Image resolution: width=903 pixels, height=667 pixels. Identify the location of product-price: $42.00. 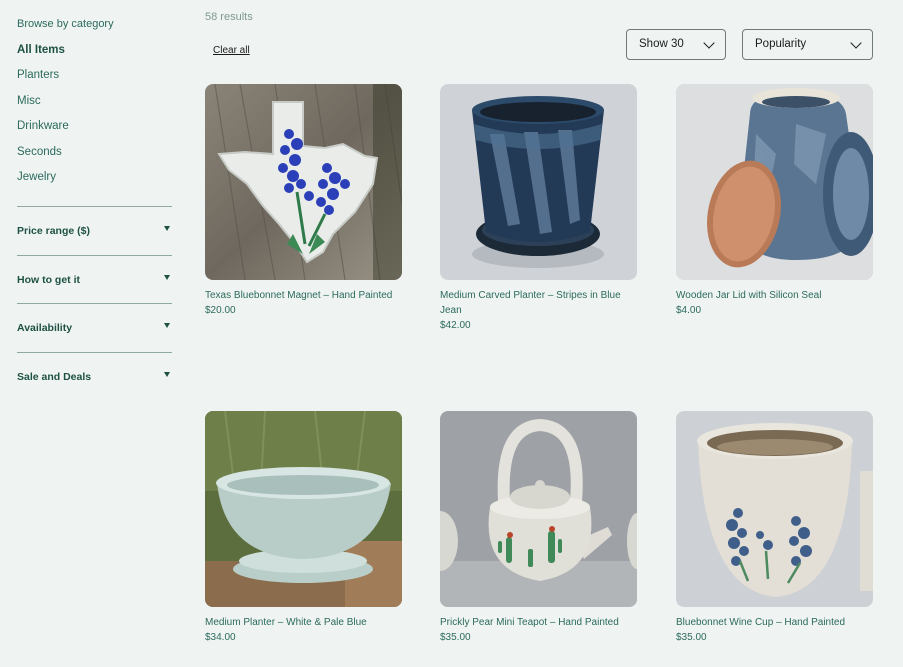
(455, 325).